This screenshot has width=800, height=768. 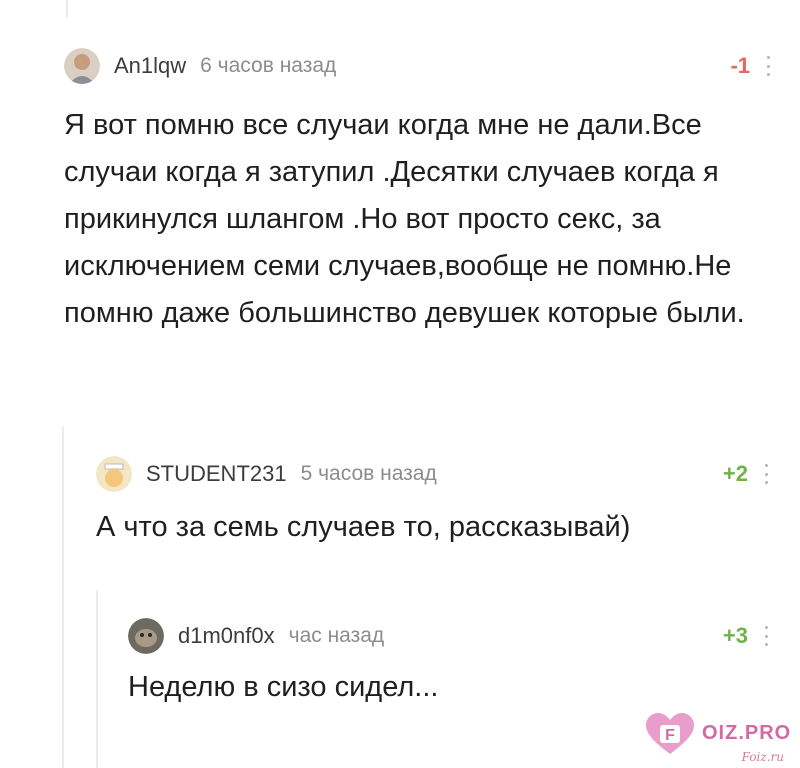 I want to click on svg-text: F, so click(x=670, y=735).